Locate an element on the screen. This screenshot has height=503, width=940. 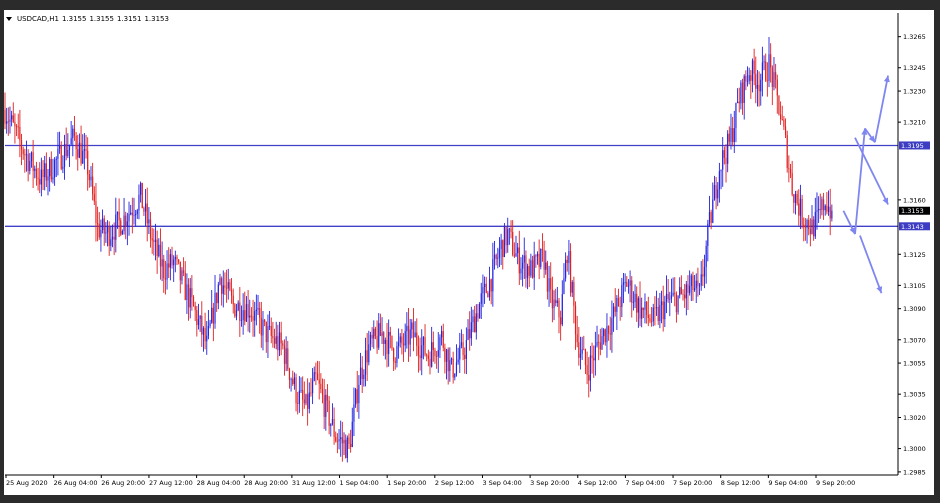
y-tick-label: 1.3230 is located at coordinates (914, 92).